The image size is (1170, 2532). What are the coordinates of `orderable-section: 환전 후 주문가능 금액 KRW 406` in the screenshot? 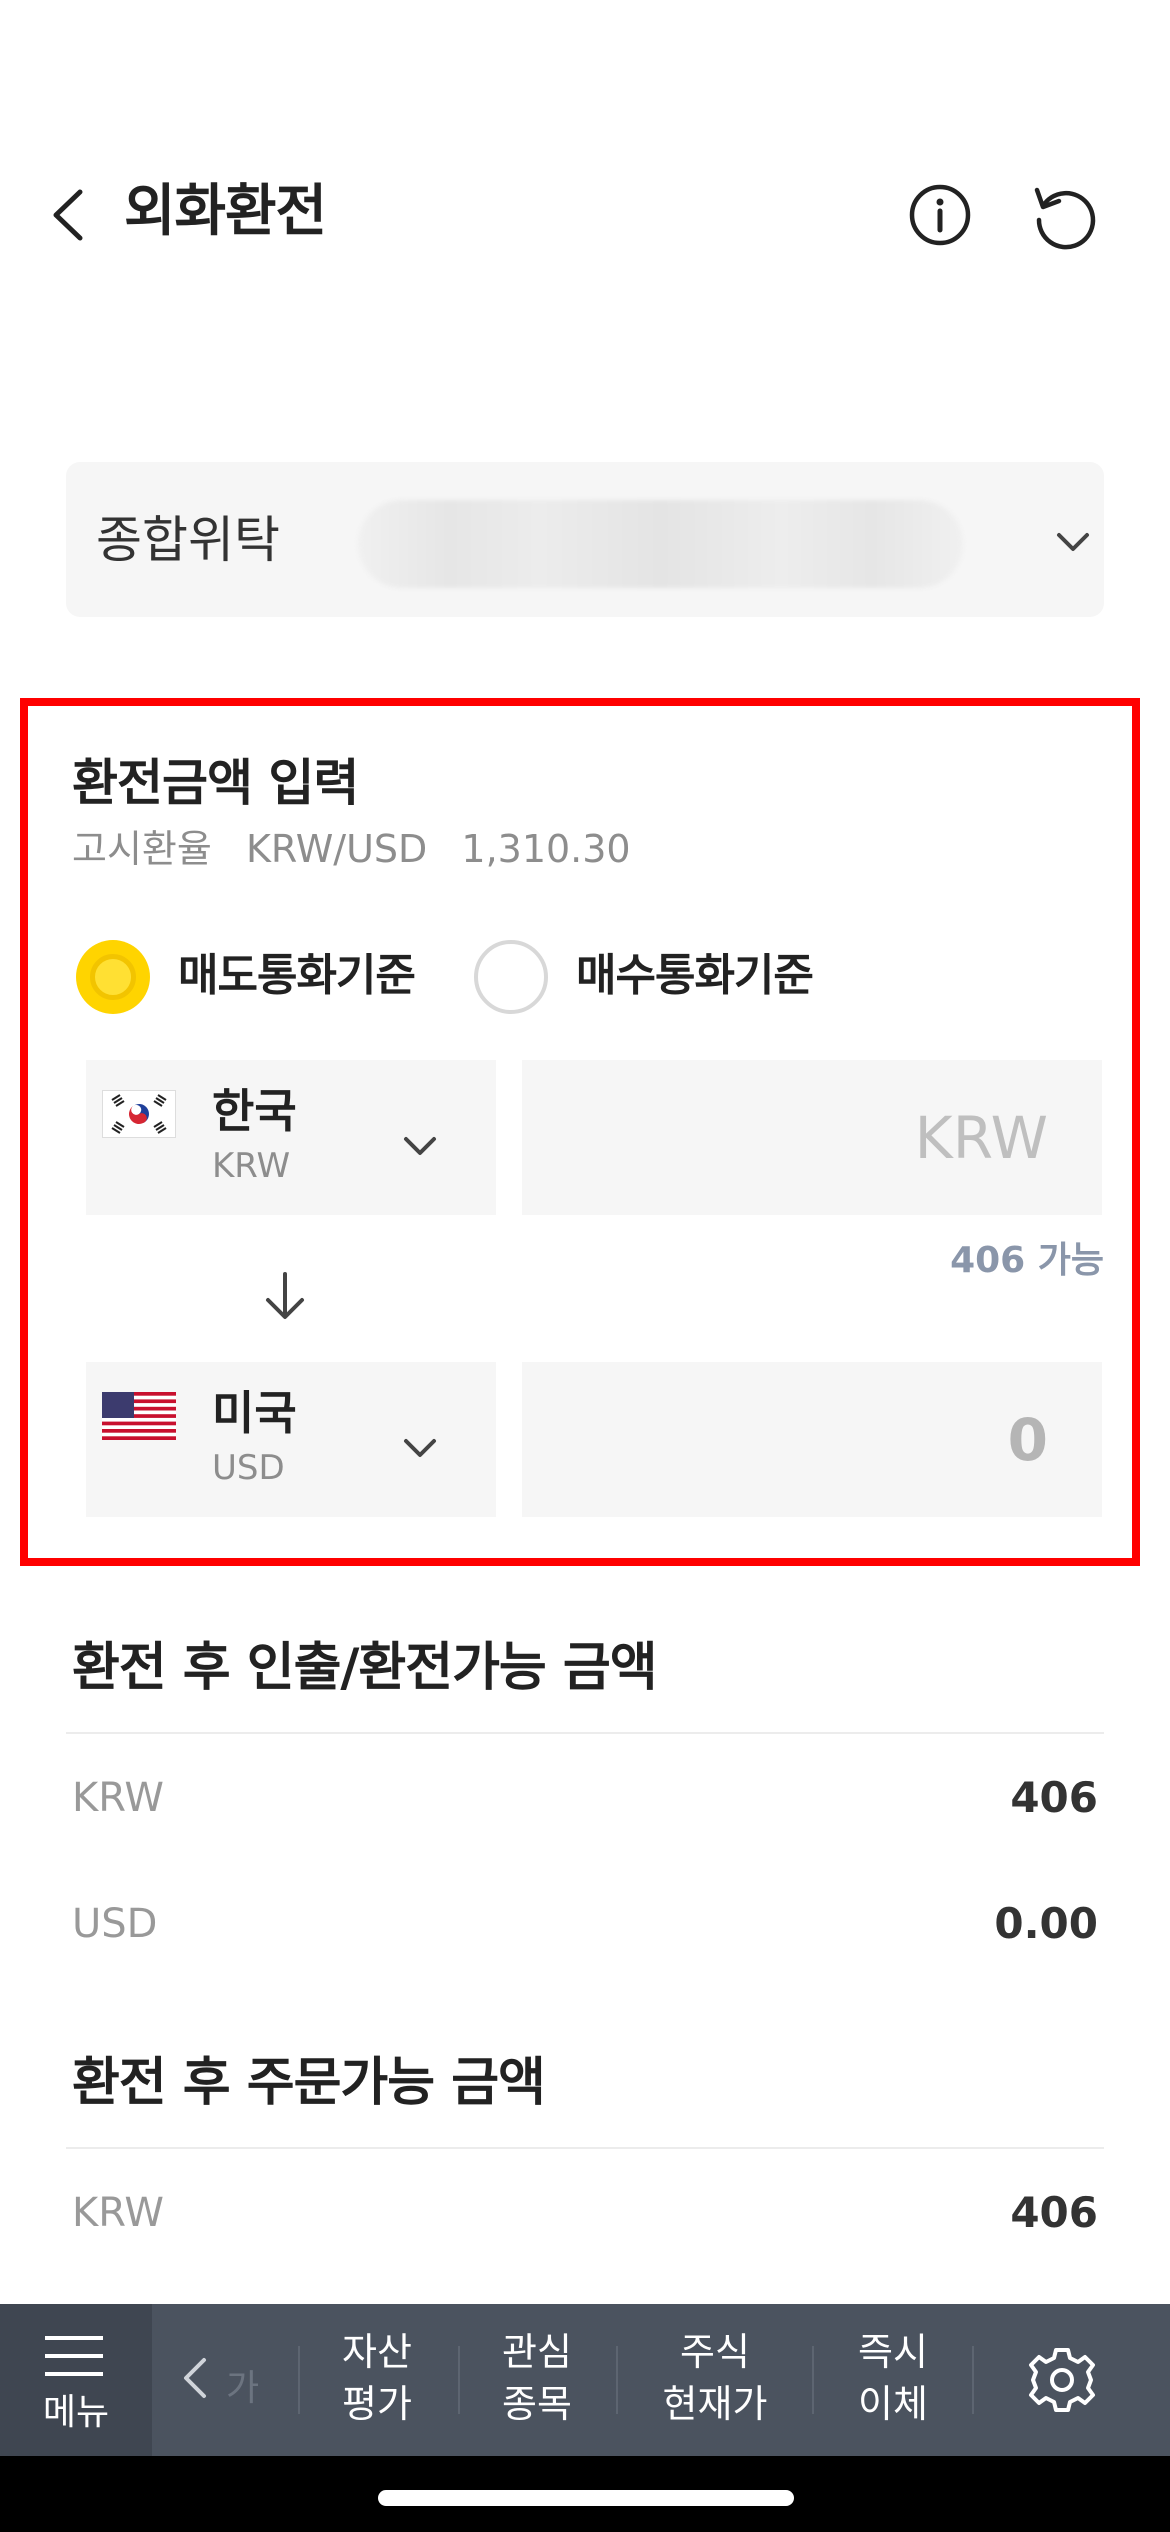 It's located at (585, 2161).